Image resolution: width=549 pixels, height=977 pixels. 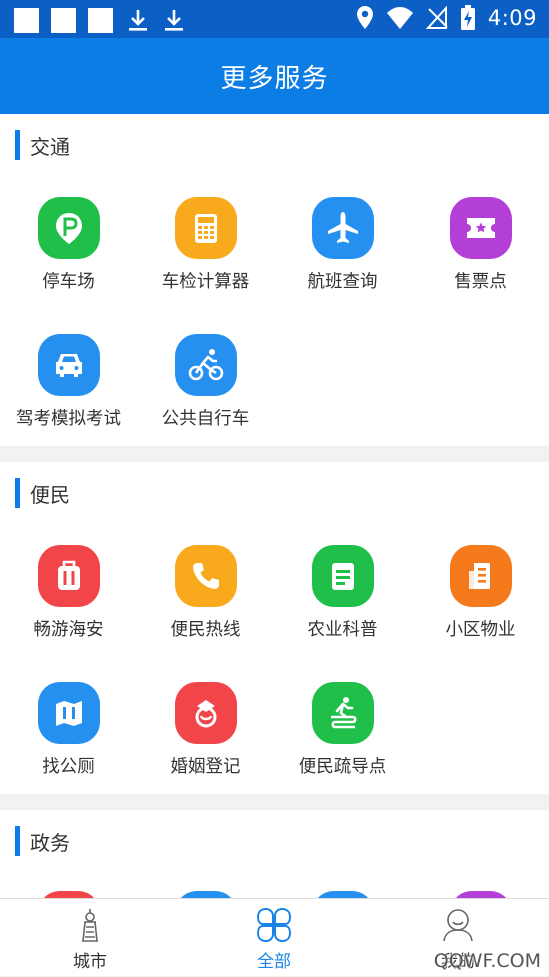 I want to click on service-property: 小区物业, so click(x=480, y=605).